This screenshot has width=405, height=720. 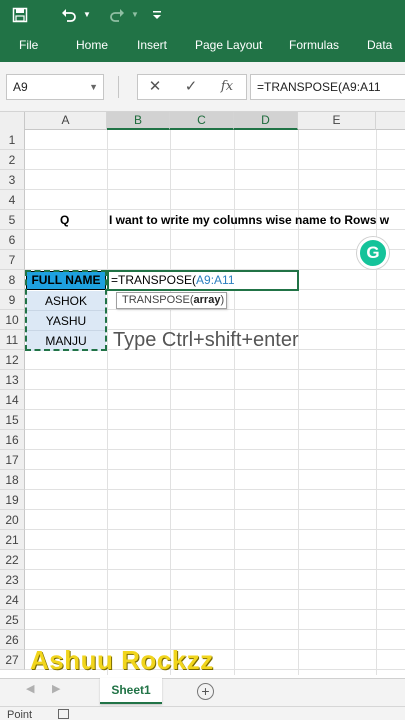 I want to click on scroll-left-icon: ◀, so click(x=30, y=688).